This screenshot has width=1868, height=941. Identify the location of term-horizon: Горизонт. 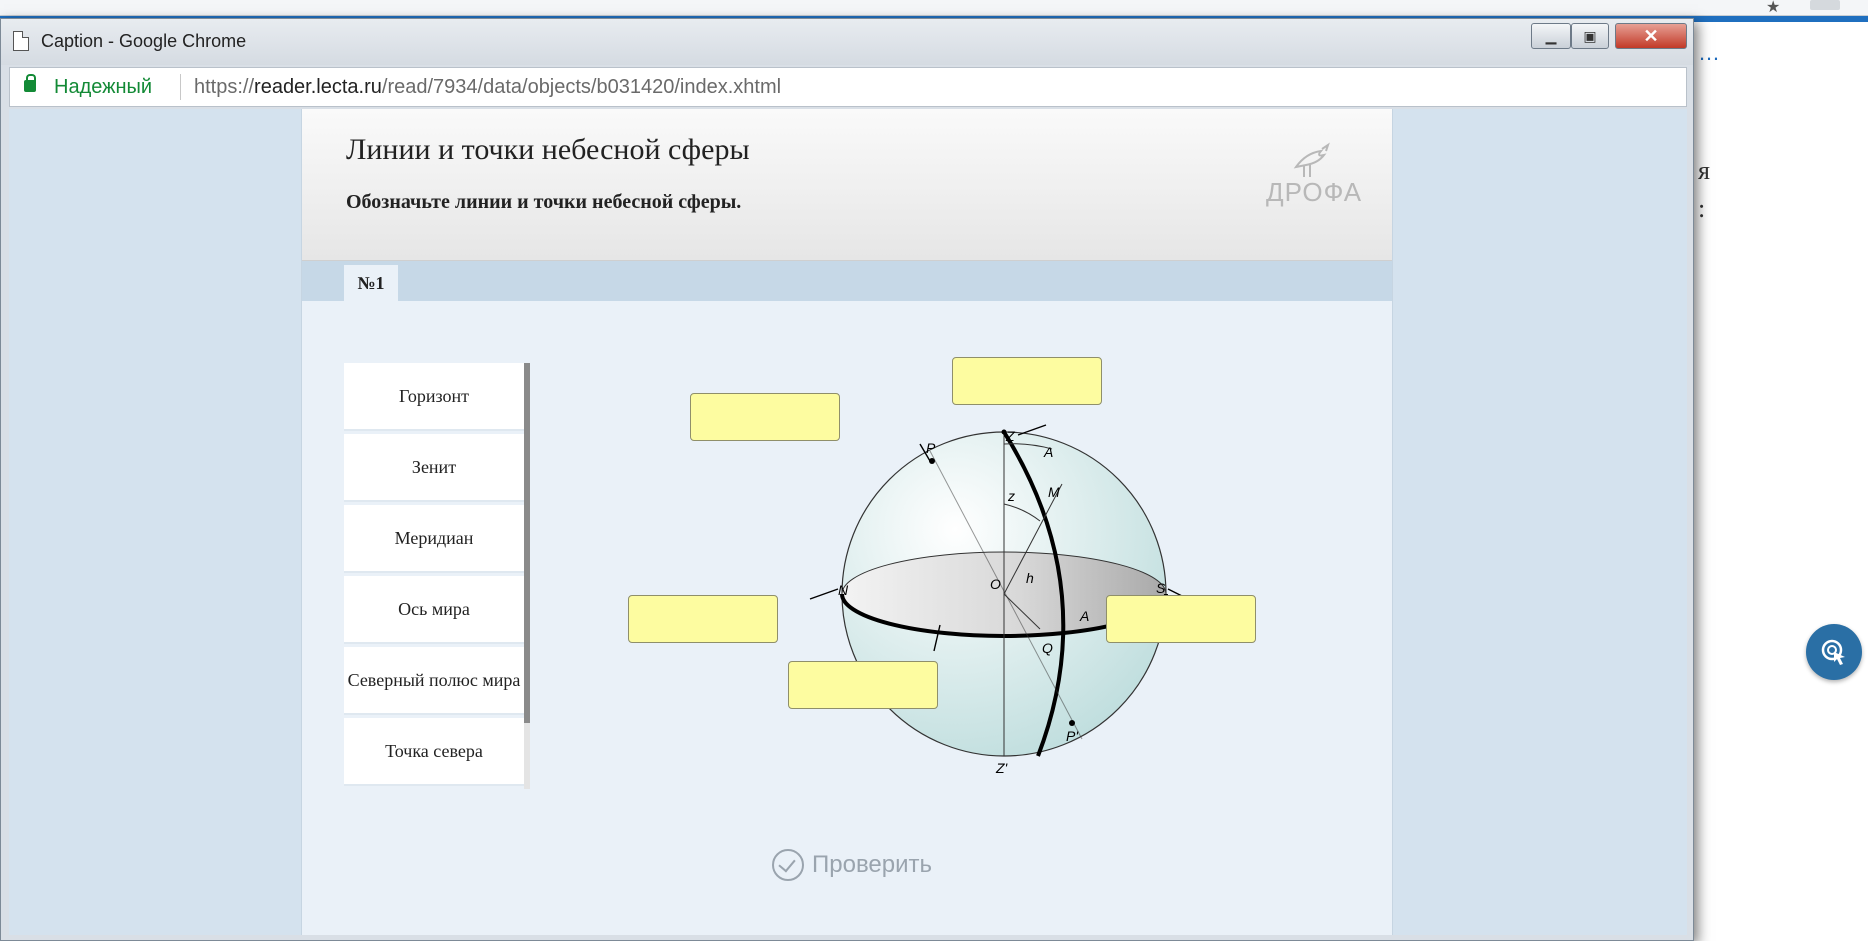
(434, 397).